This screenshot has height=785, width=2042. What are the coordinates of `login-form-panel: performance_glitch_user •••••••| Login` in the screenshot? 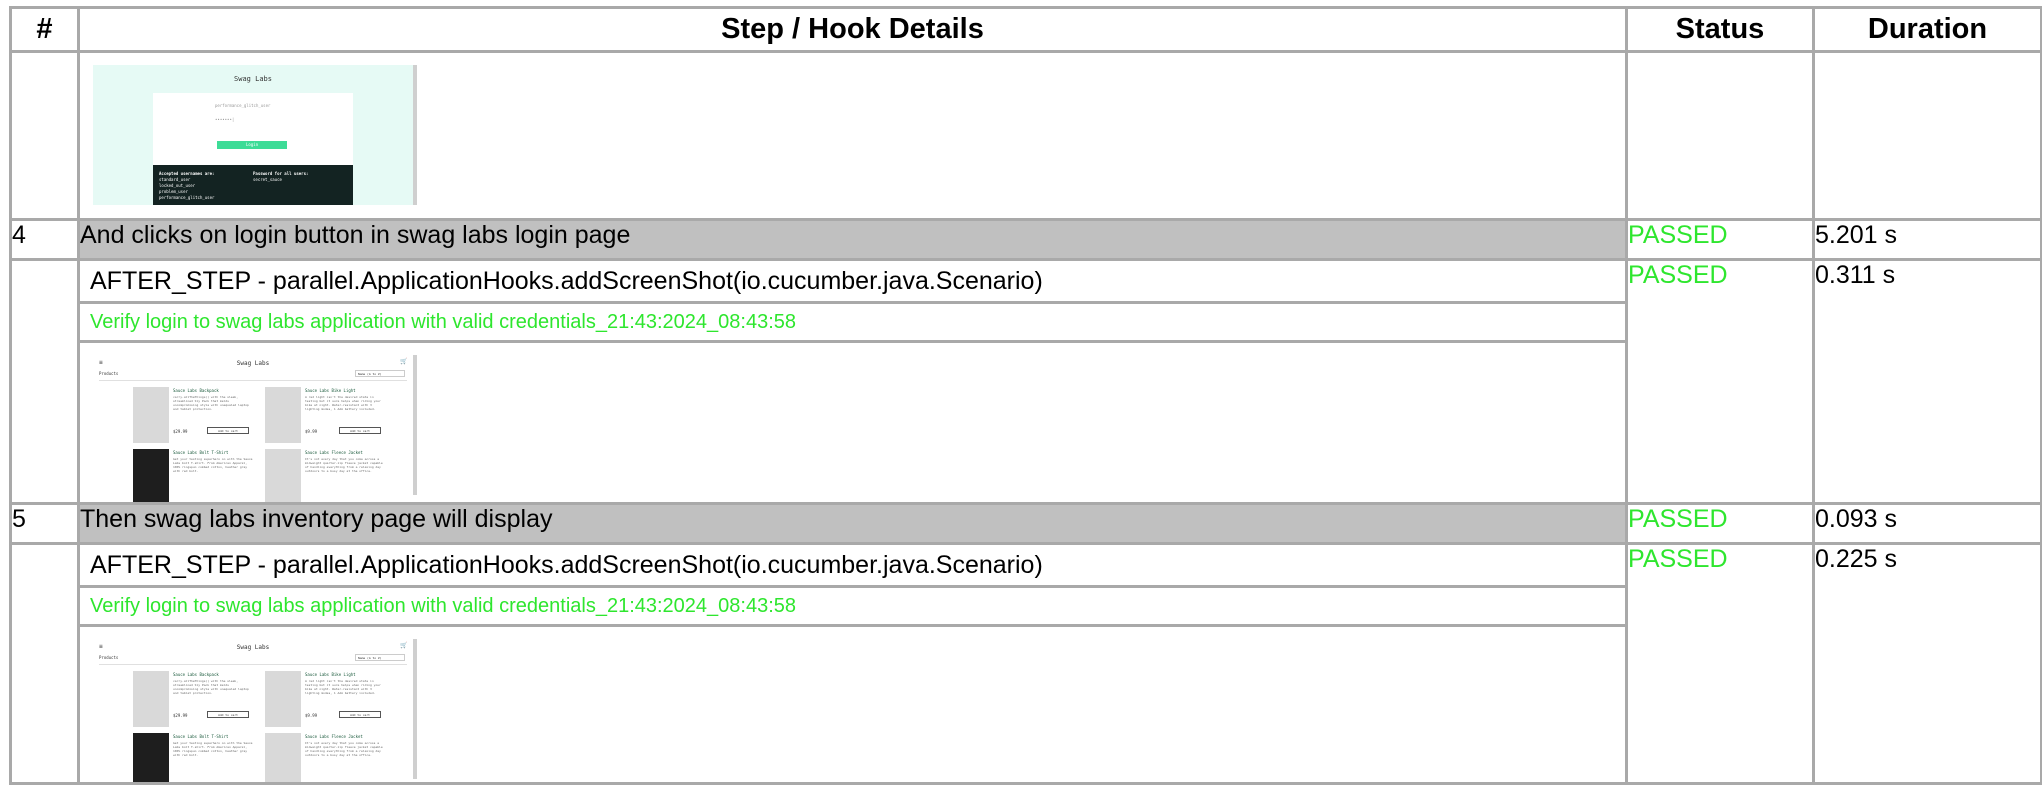 It's located at (253, 129).